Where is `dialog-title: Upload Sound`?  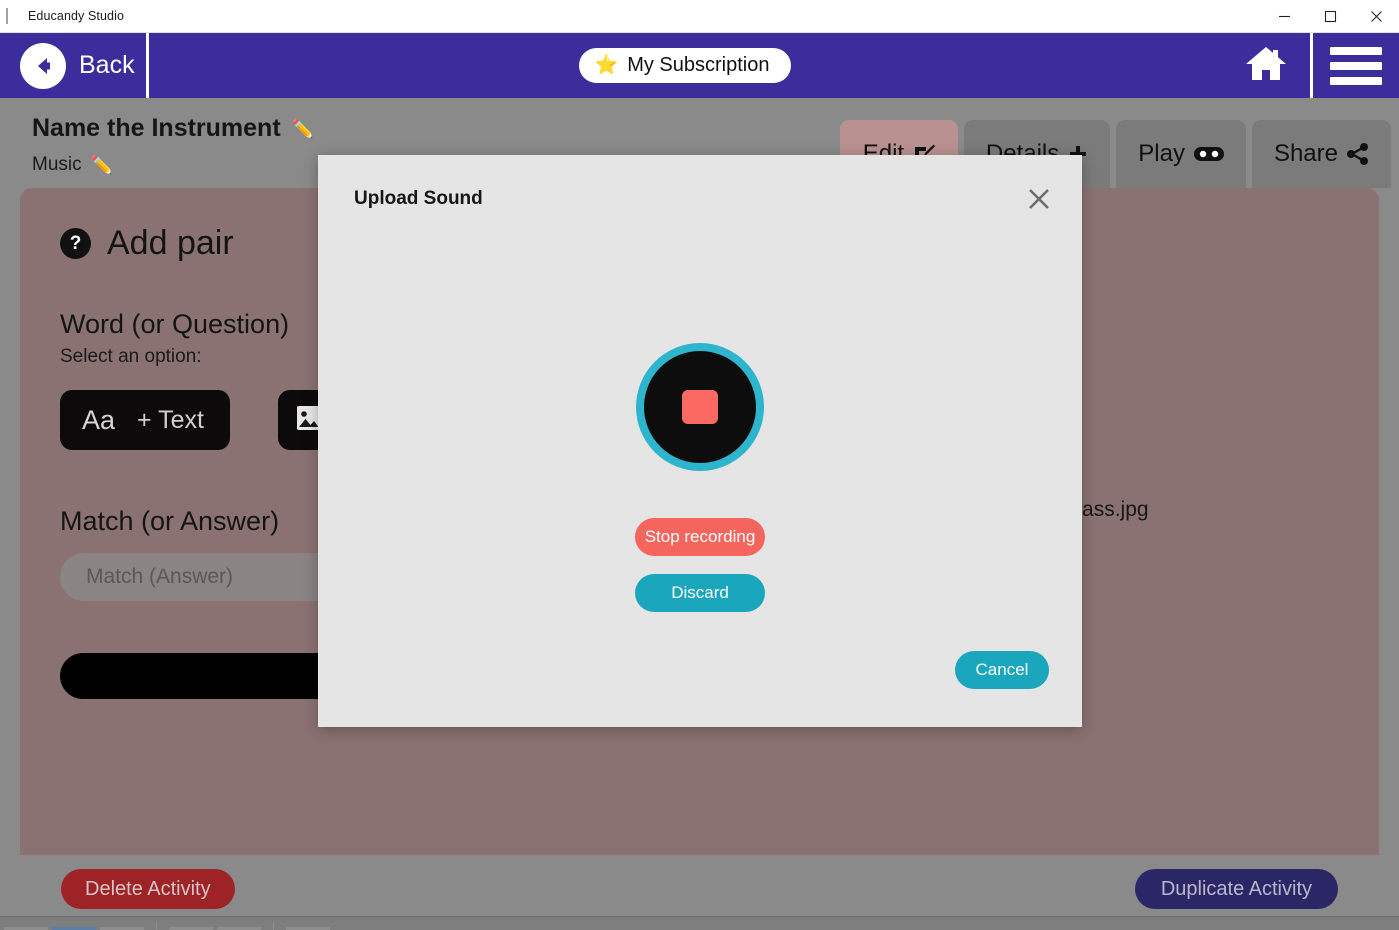 dialog-title: Upload Sound is located at coordinates (418, 198).